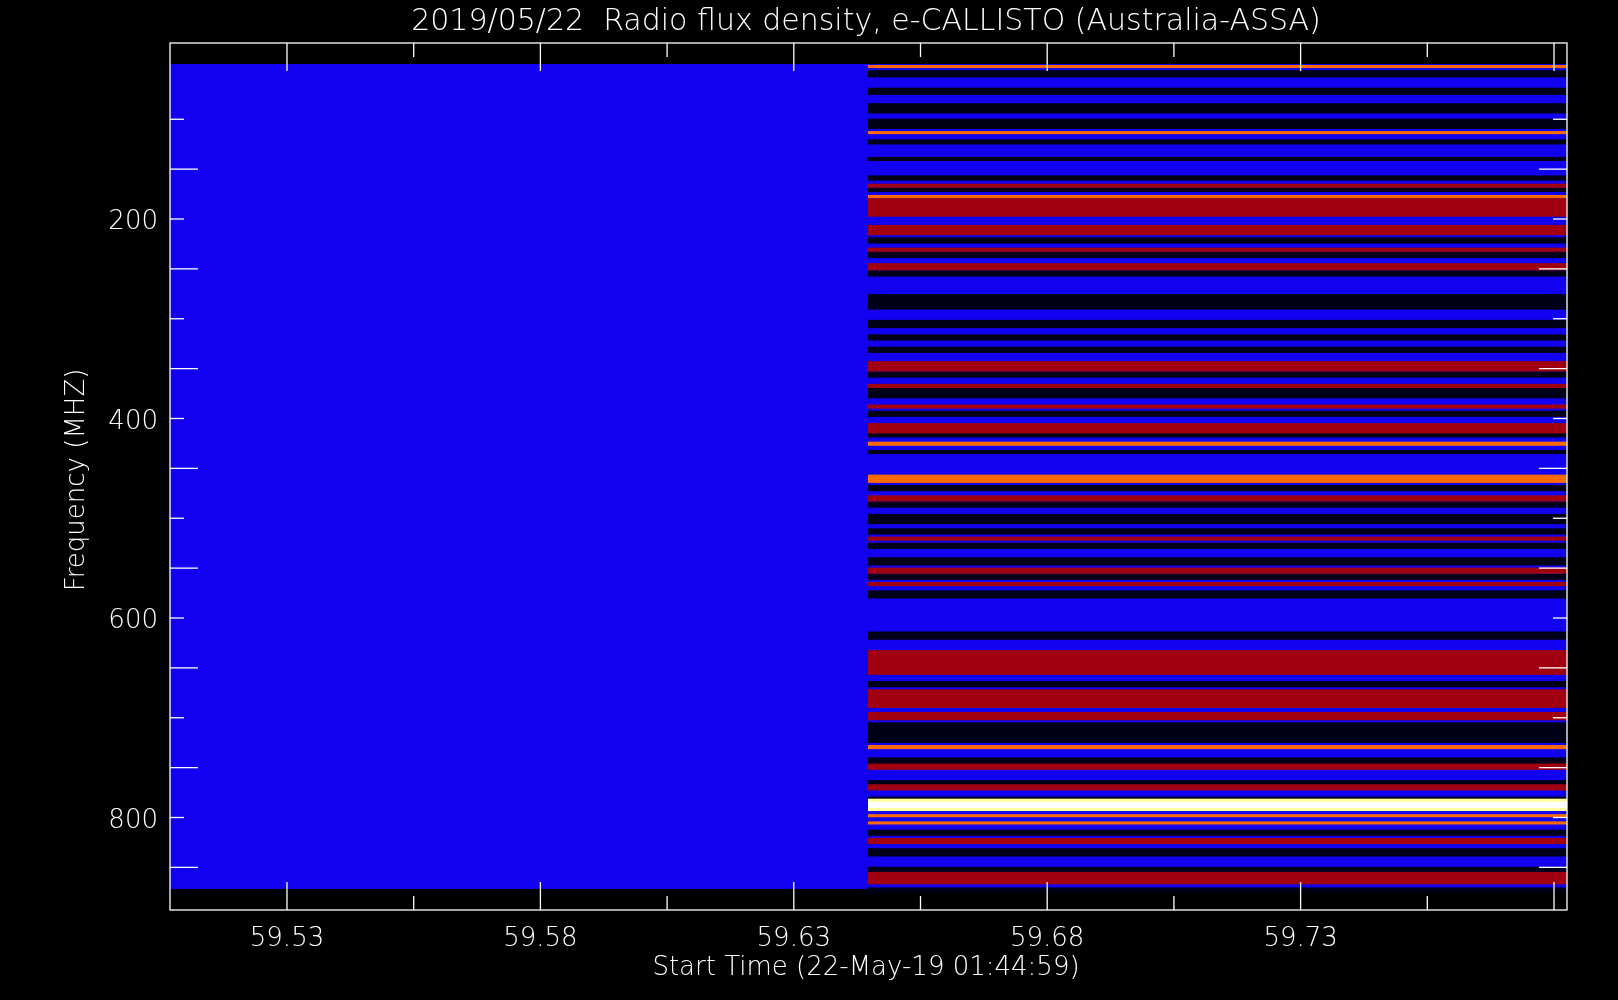 This screenshot has height=1000, width=1618. What do you see at coordinates (75, 480) in the screenshot?
I see `y-axis-label: Frequency (MHZ)` at bounding box center [75, 480].